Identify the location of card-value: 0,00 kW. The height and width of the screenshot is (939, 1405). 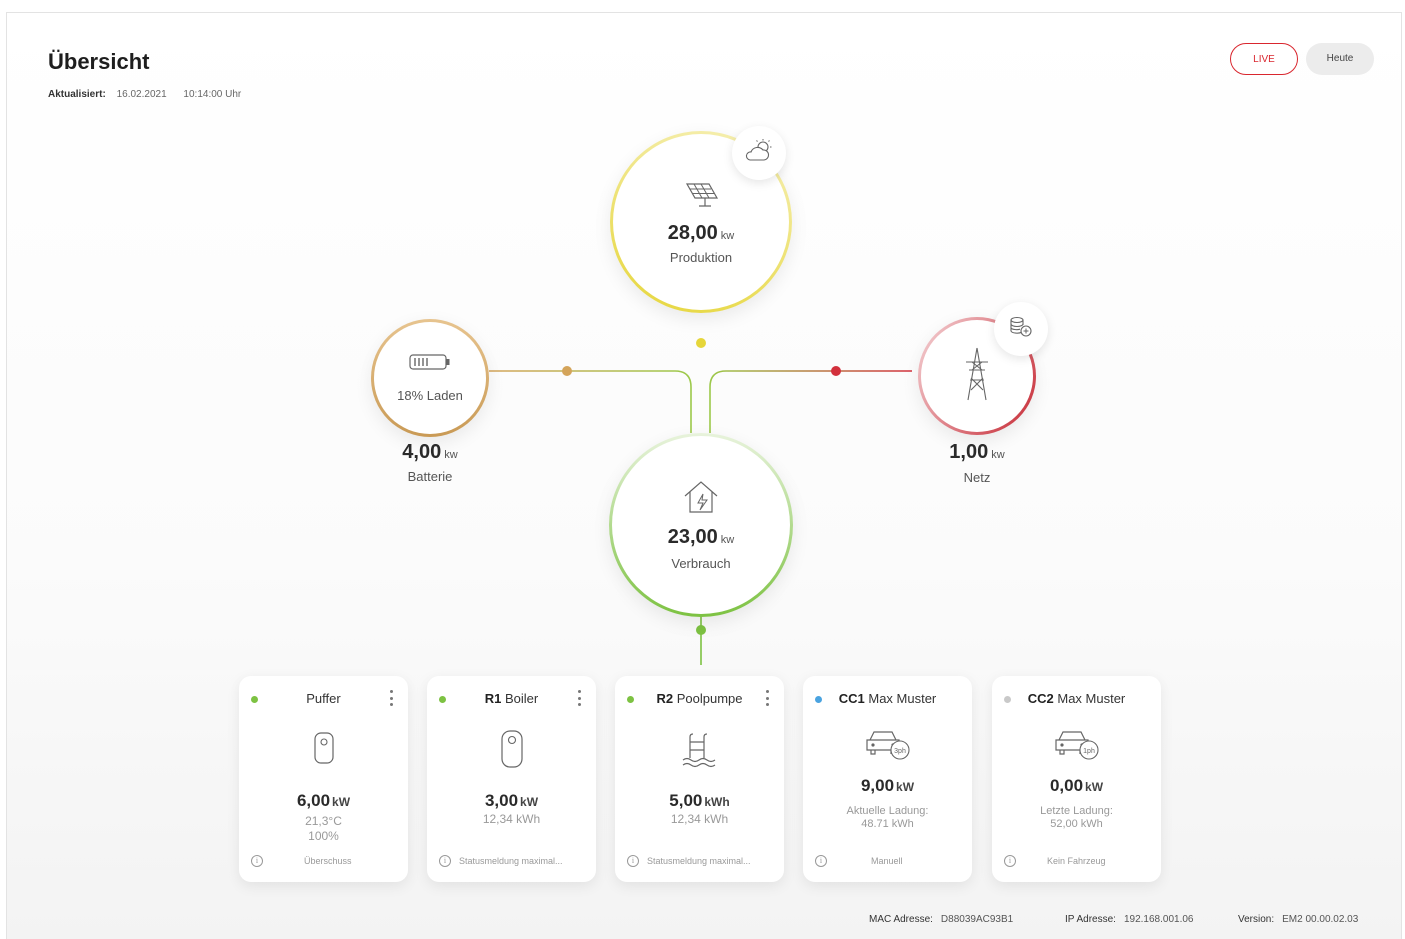
(1076, 785).